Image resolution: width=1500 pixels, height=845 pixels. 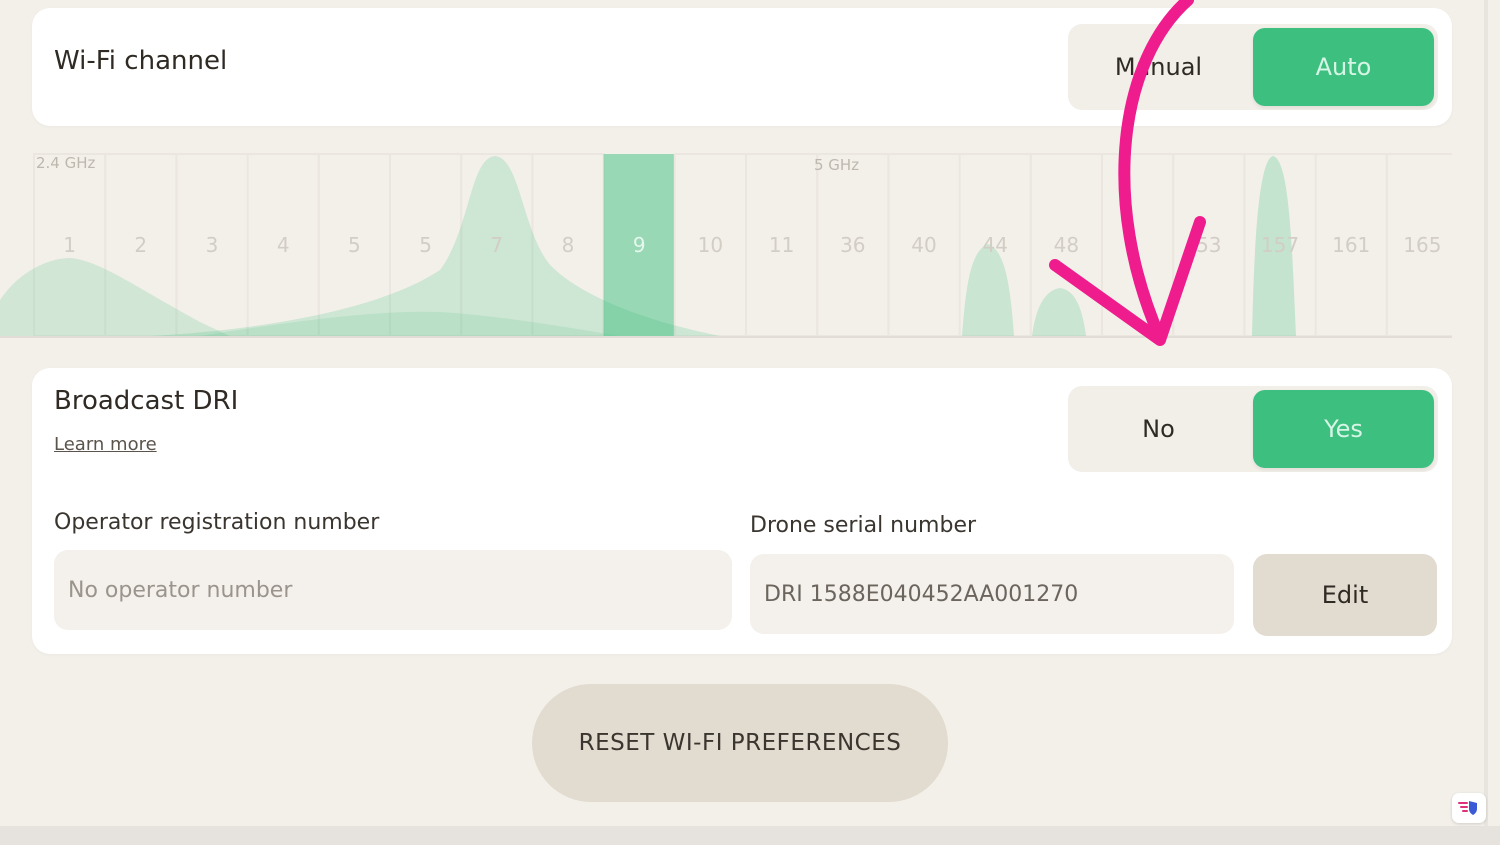 What do you see at coordinates (140, 245) in the screenshot?
I see `channel-label-2: 2` at bounding box center [140, 245].